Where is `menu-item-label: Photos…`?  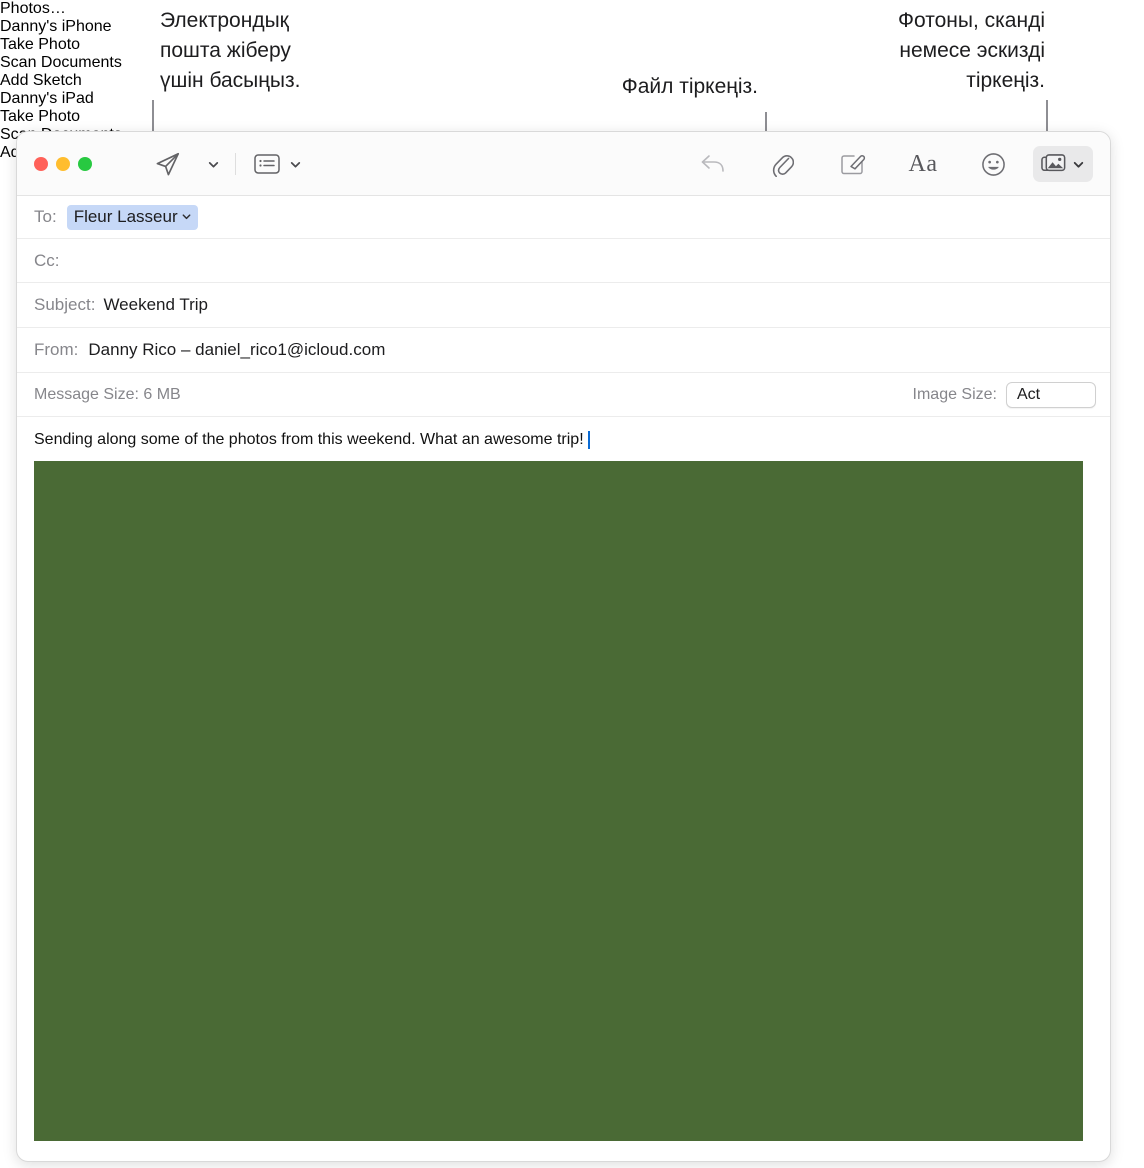 menu-item-label: Photos… is located at coordinates (33, 8).